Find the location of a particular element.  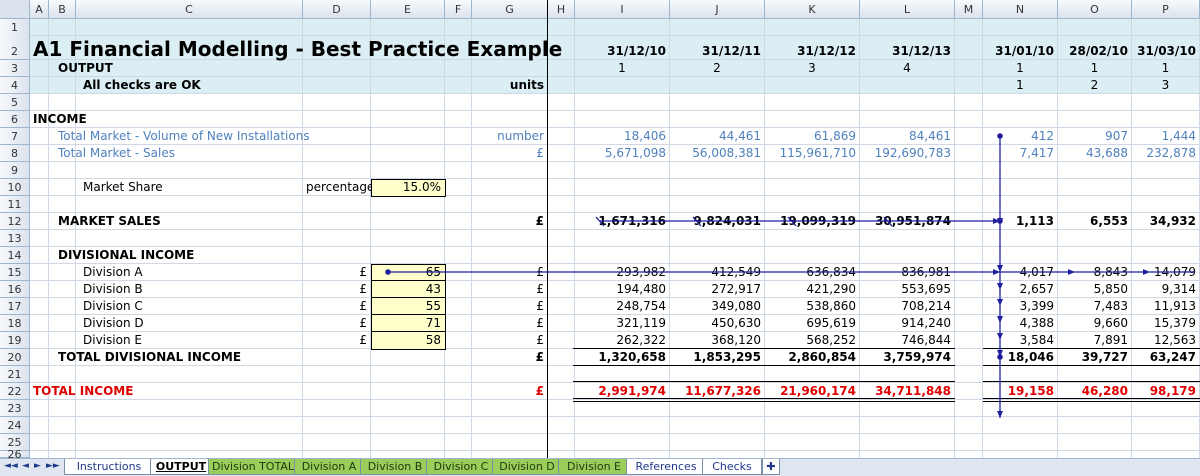

sheet-tab: OUTPUT is located at coordinates (181, 467).